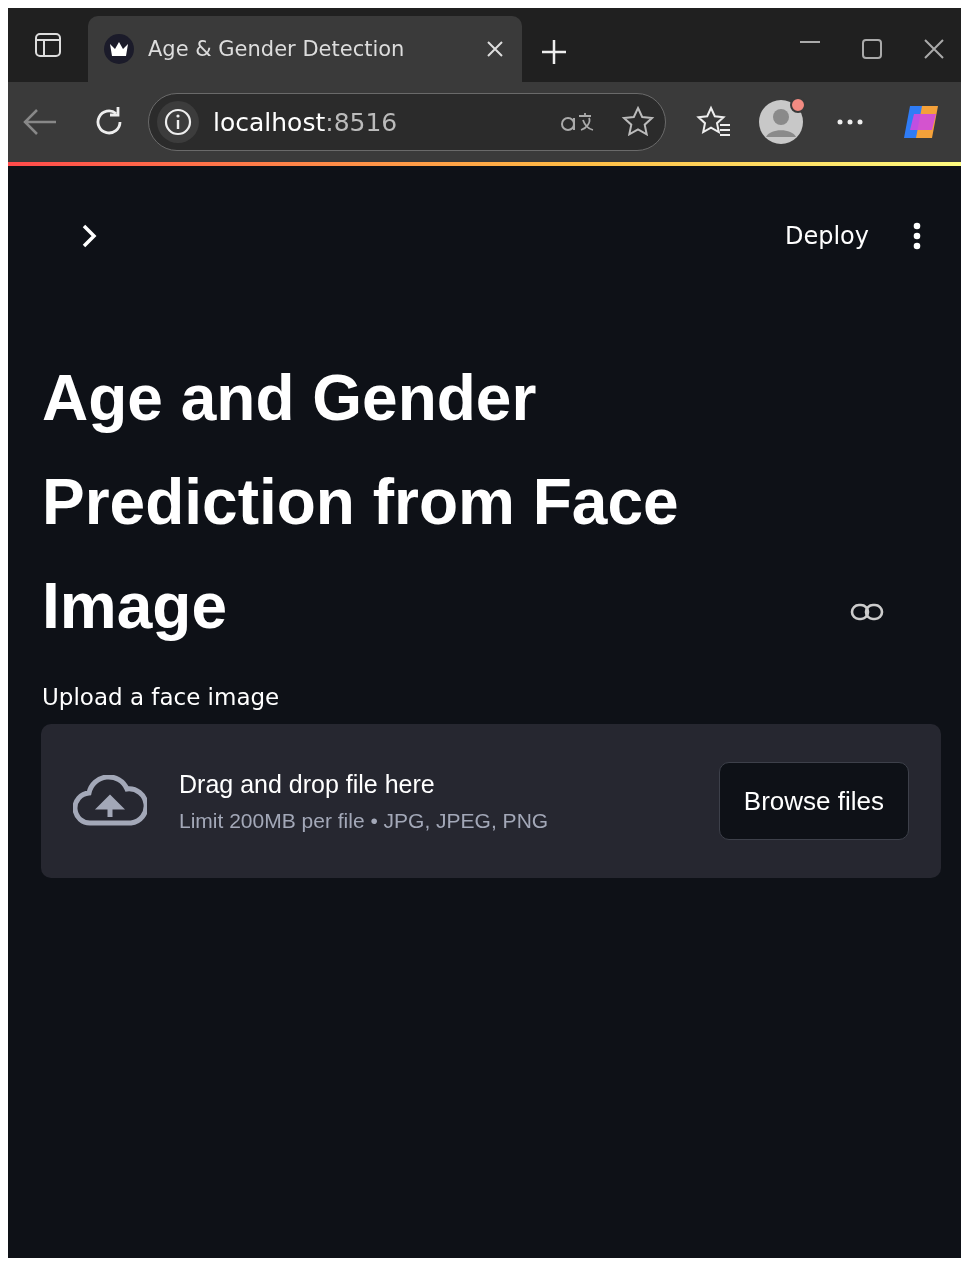 The width and height of the screenshot is (969, 1264). What do you see at coordinates (781, 122) in the screenshot?
I see `profile-avatar` at bounding box center [781, 122].